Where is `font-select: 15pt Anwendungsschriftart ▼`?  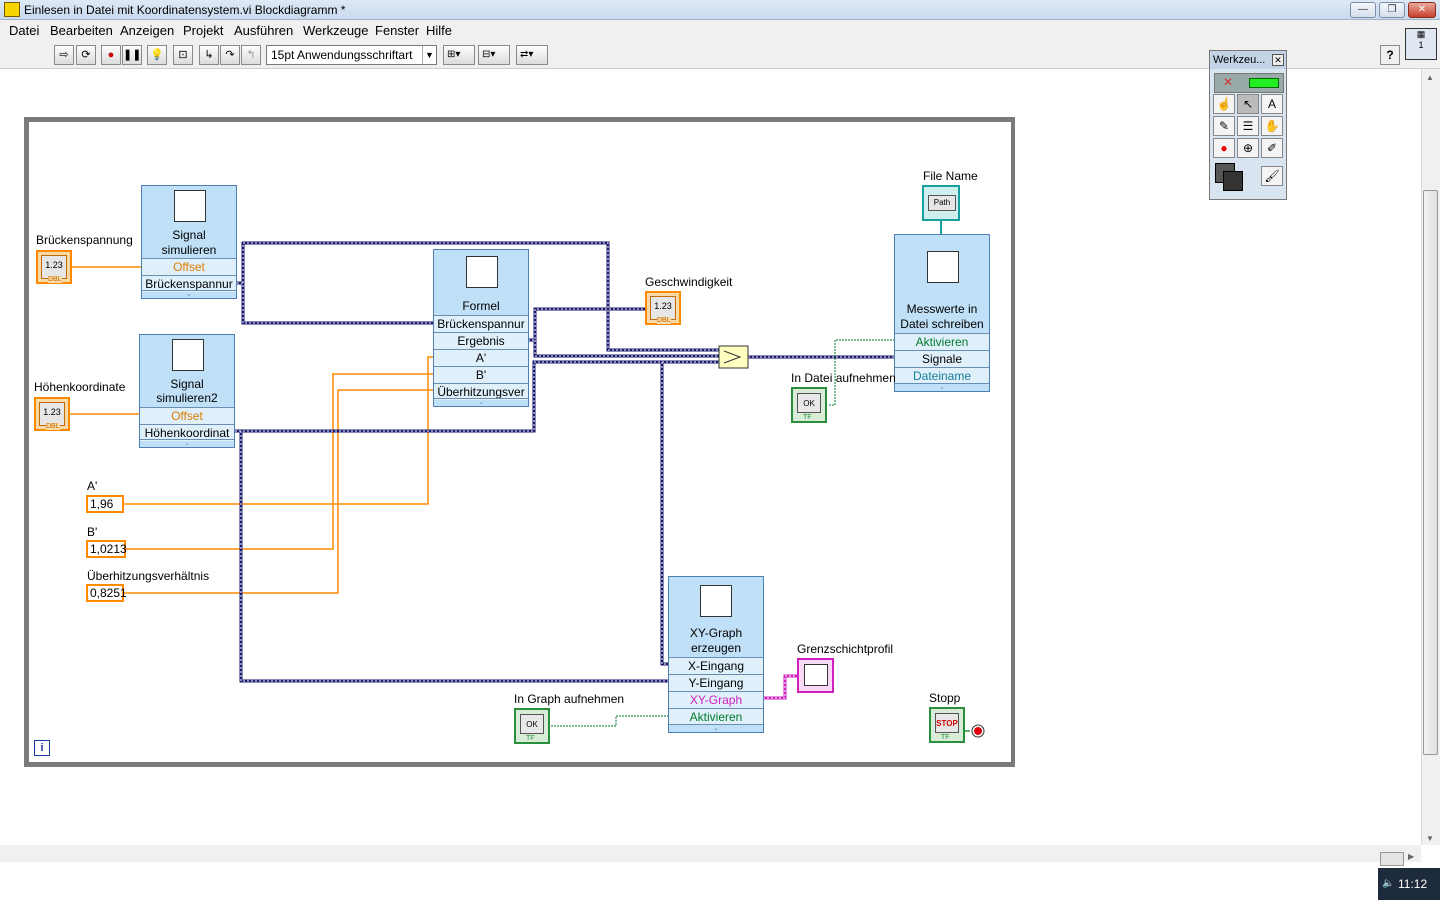
font-select: 15pt Anwendungsschriftart ▼ is located at coordinates (351, 55).